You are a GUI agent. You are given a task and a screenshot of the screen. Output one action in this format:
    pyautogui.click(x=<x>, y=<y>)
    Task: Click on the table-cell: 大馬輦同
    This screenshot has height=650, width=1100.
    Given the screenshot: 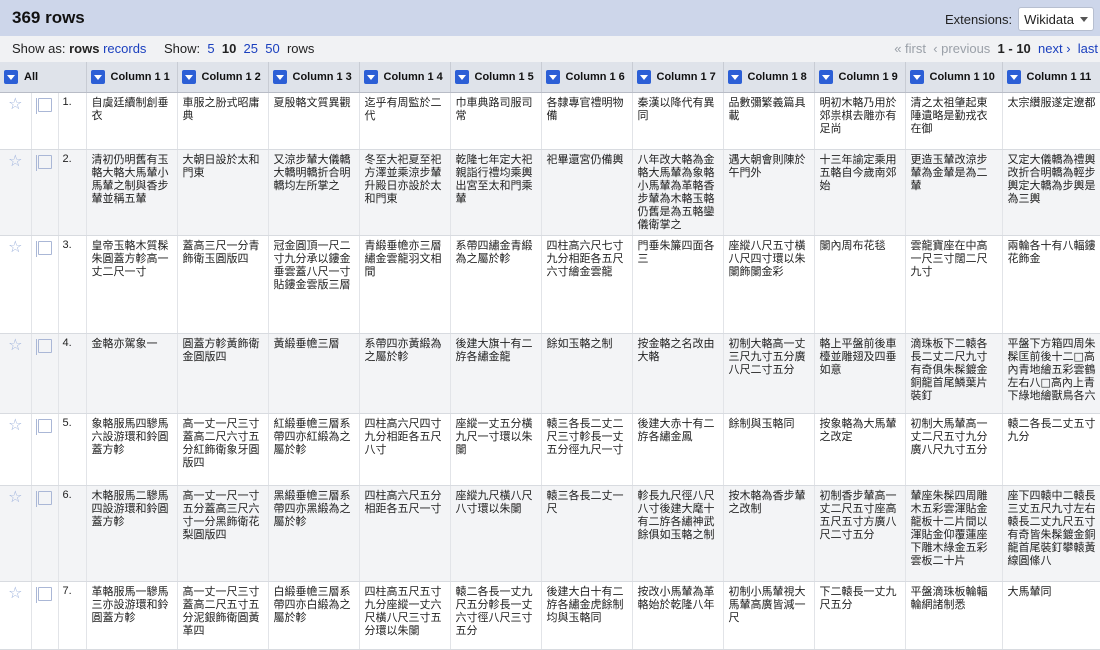 What is the action you would take?
    pyautogui.click(x=1051, y=615)
    